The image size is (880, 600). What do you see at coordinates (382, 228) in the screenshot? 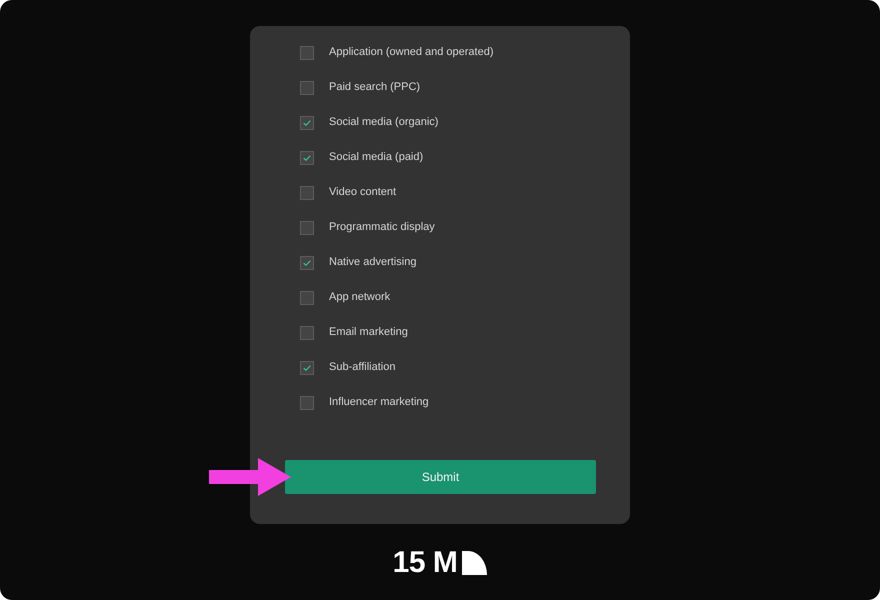
I see `option-label: Programmatic display` at bounding box center [382, 228].